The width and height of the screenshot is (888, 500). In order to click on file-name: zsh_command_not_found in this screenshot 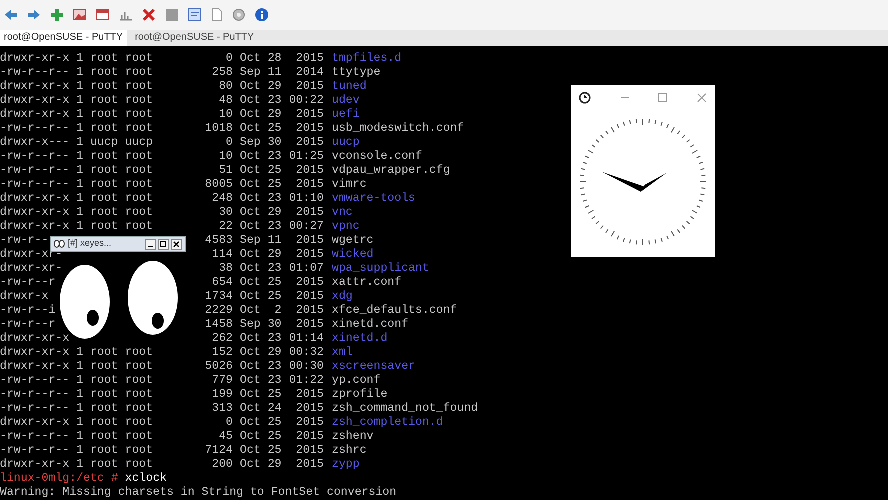, I will do `click(405, 409)`.